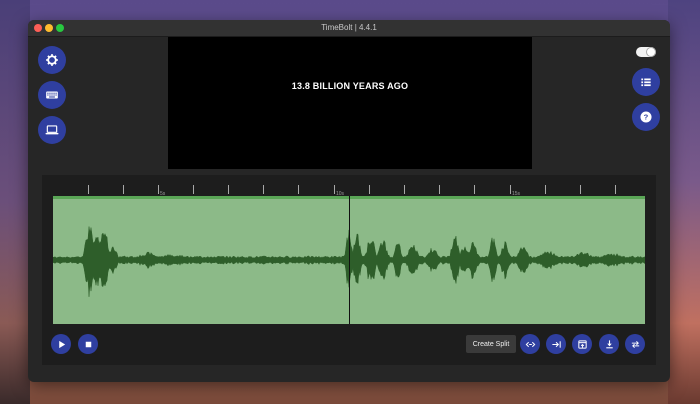 The image size is (700, 404). Describe the element at coordinates (15, 202) in the screenshot. I see `desktop-background-left` at that location.